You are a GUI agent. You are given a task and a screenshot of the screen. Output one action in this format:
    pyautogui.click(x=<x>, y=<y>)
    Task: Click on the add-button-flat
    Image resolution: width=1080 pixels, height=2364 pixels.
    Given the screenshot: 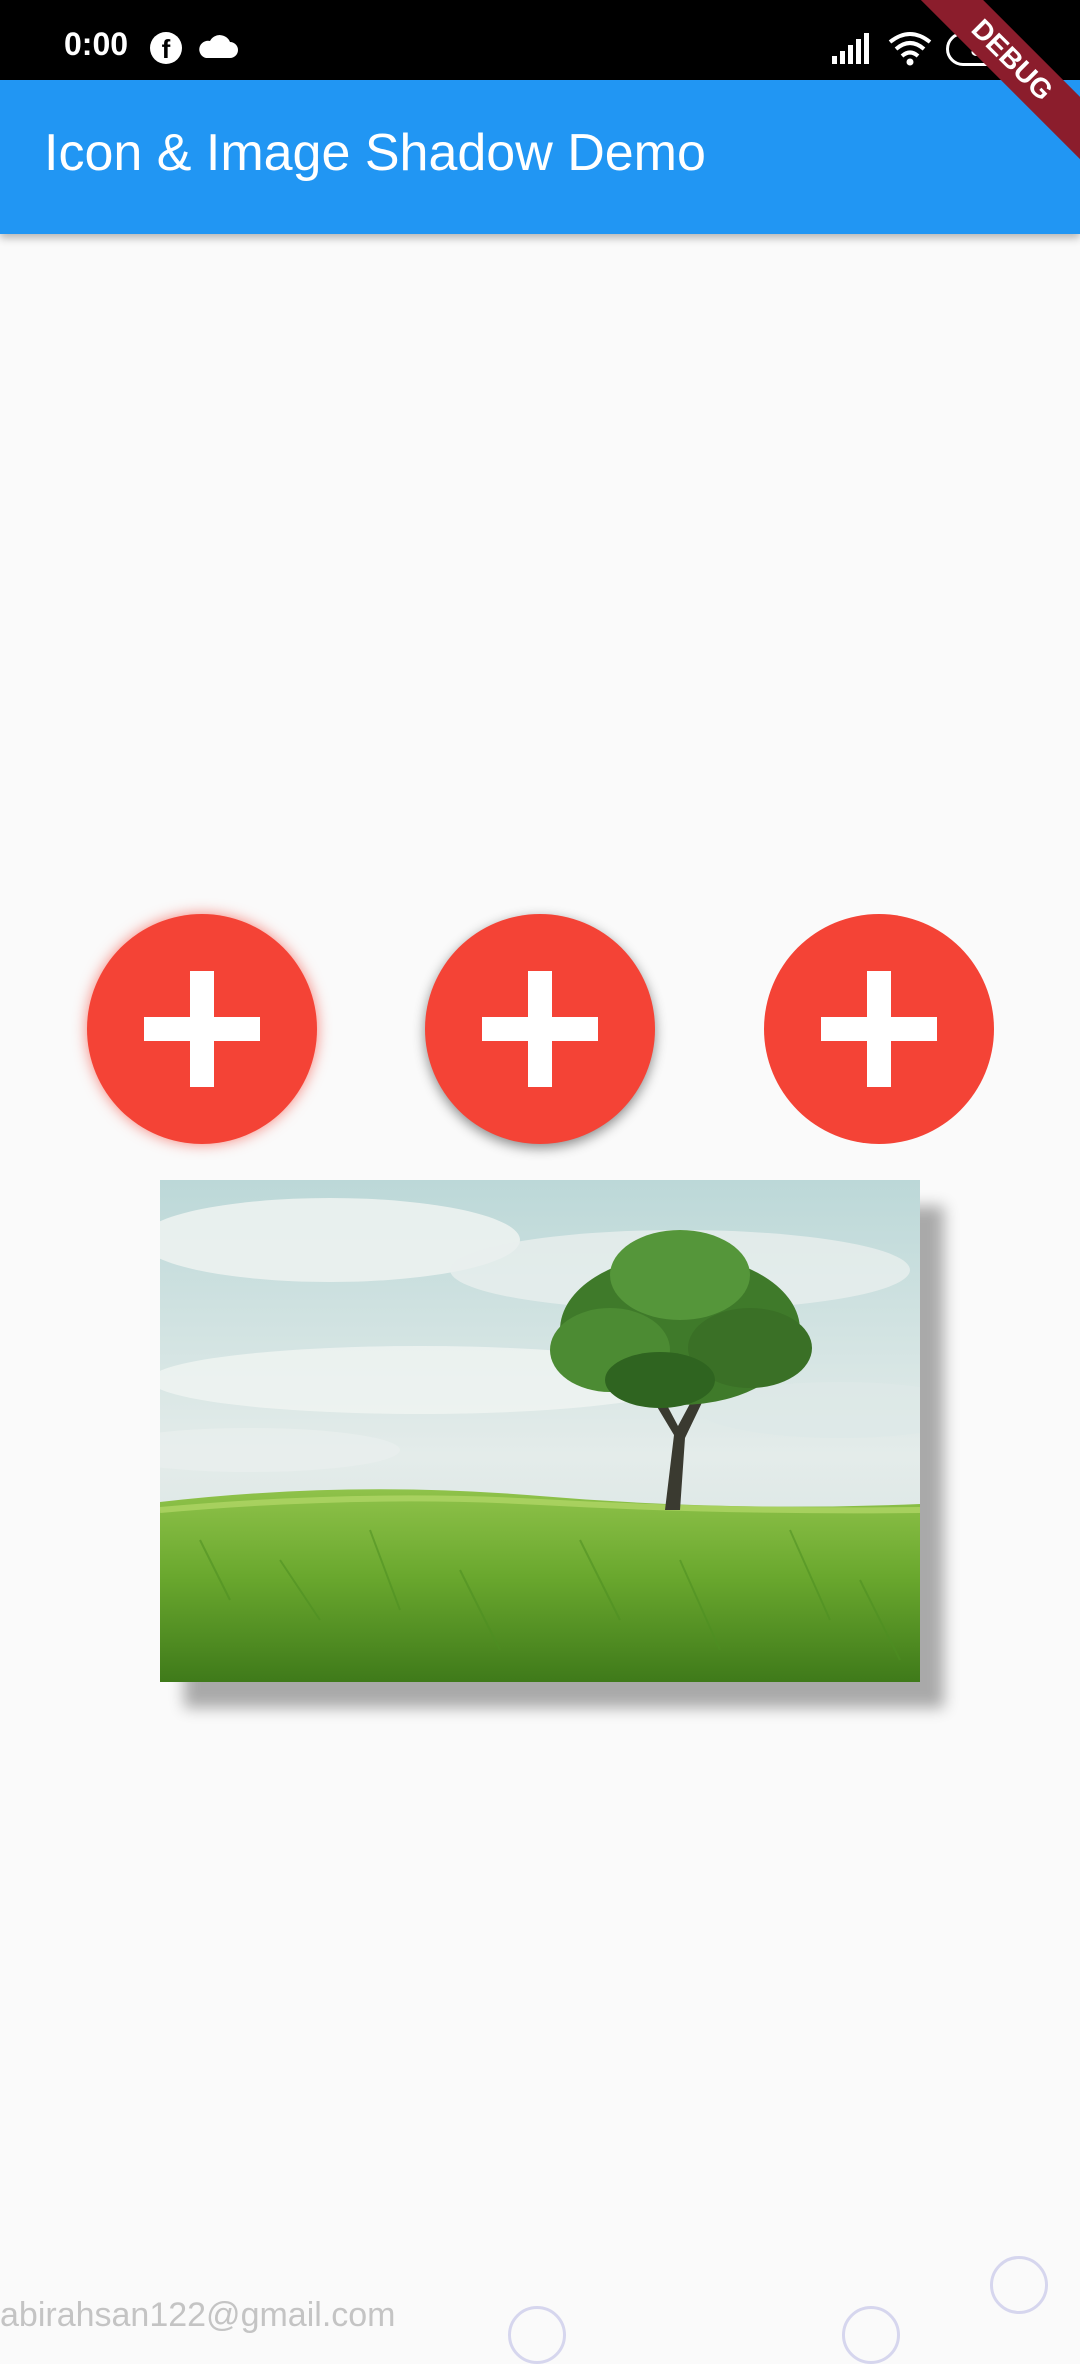 What is the action you would take?
    pyautogui.click(x=879, y=1029)
    